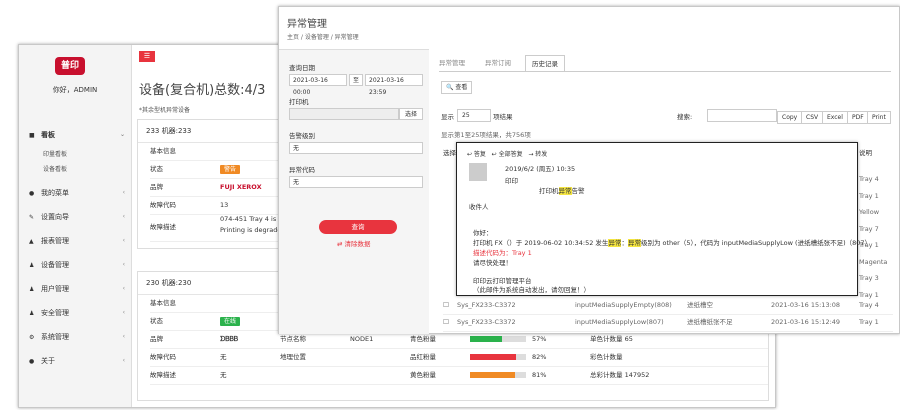  What do you see at coordinates (619, 322) in the screenshot?
I see `cell: inputMediaSupplyLow(807)` at bounding box center [619, 322].